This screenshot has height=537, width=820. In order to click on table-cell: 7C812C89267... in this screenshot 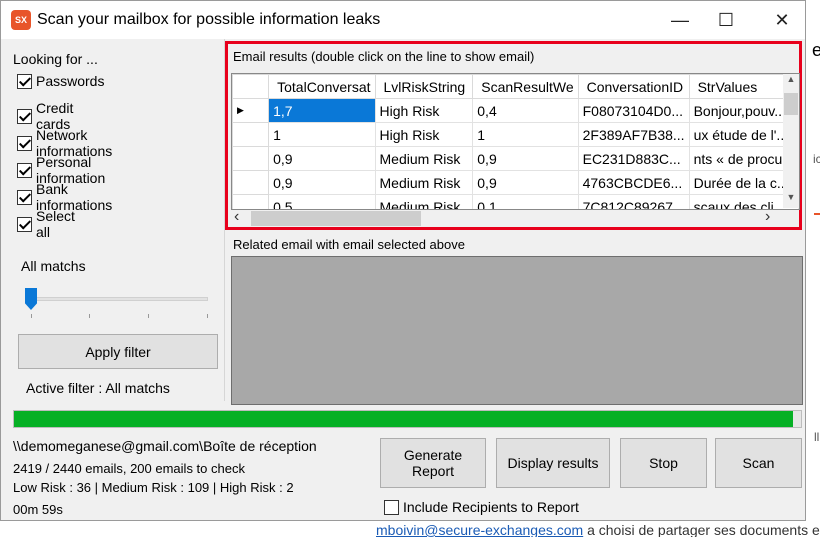, I will do `click(633, 201)`.